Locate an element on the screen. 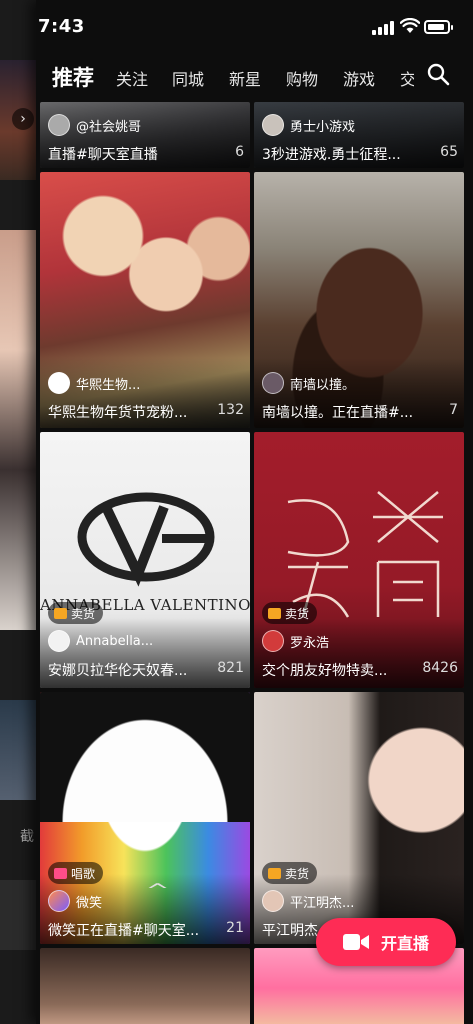 The image size is (473, 1024). card-author: 南墙以撞。 is located at coordinates (308, 383).